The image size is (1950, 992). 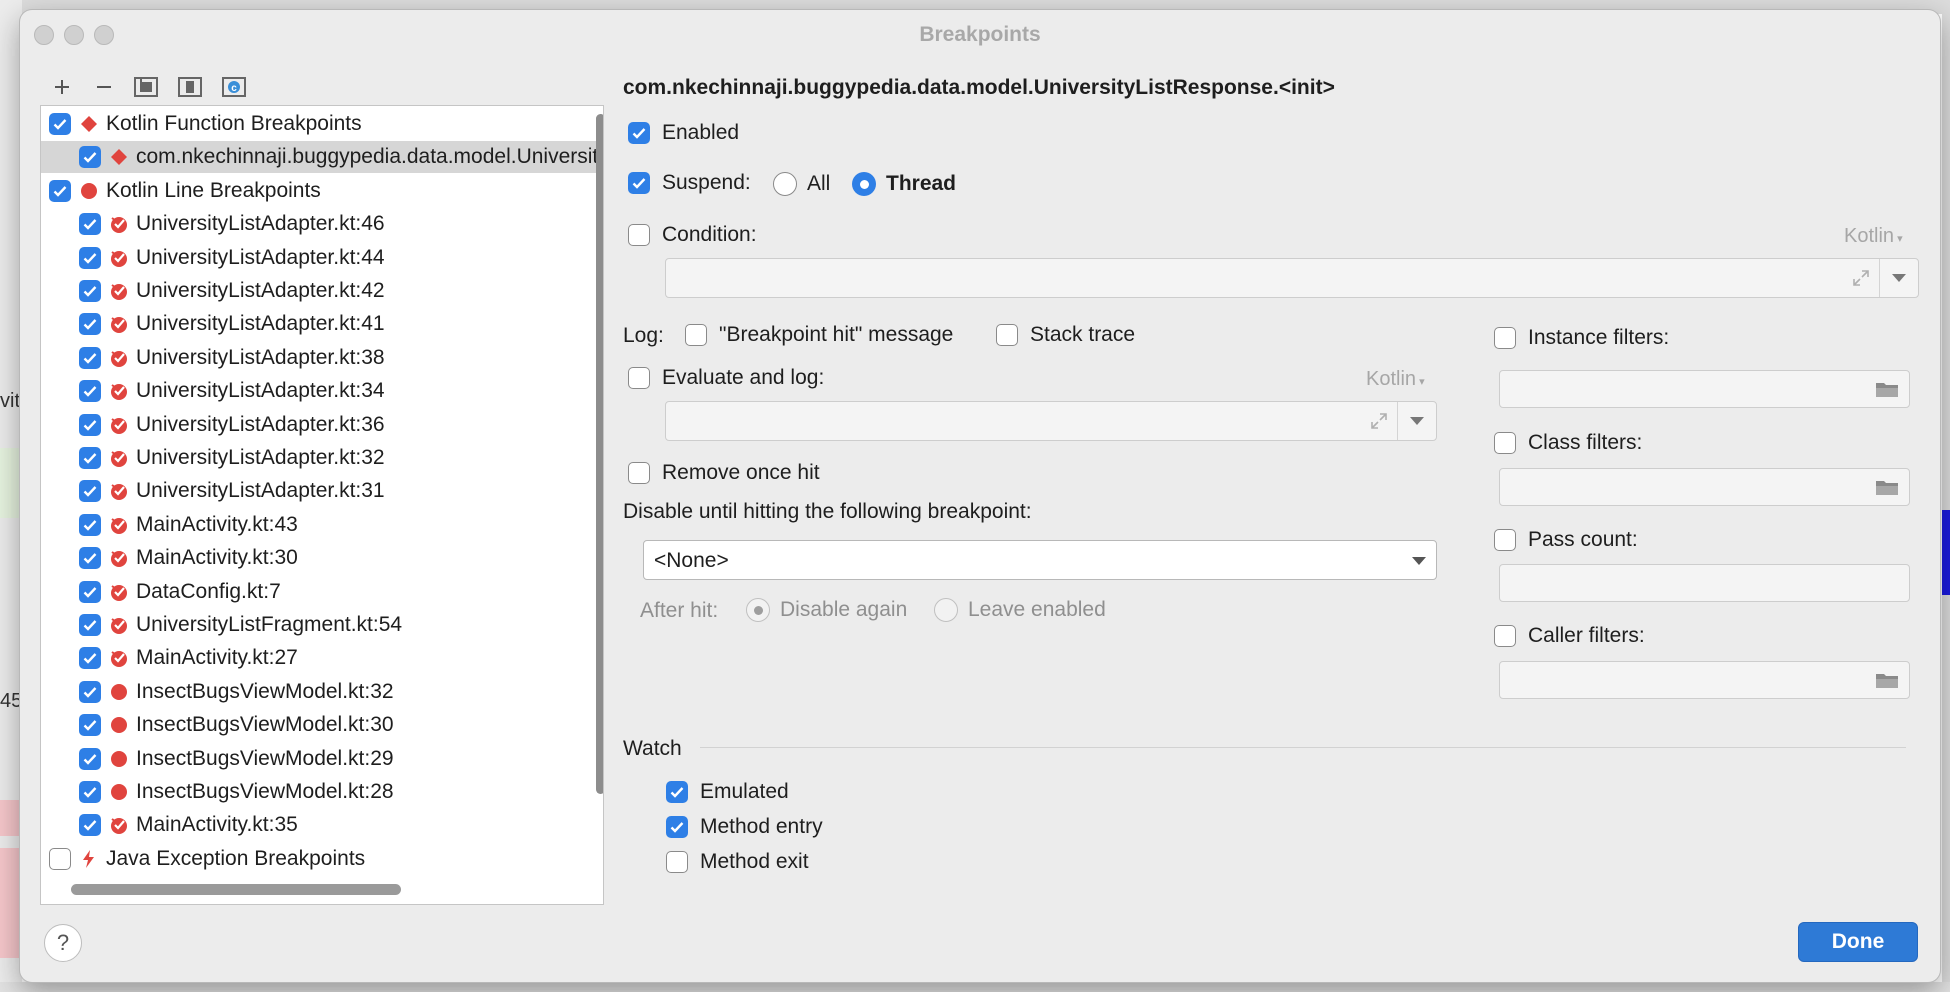 What do you see at coordinates (1873, 236) in the screenshot?
I see `condition-language-dropdown: Kotlin ▾` at bounding box center [1873, 236].